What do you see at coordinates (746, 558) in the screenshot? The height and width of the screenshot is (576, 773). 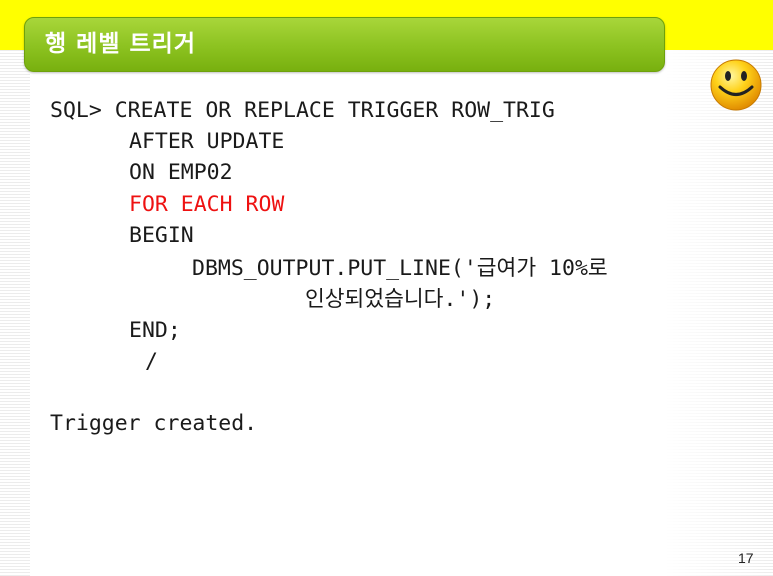 I see `page-number: 17` at bounding box center [746, 558].